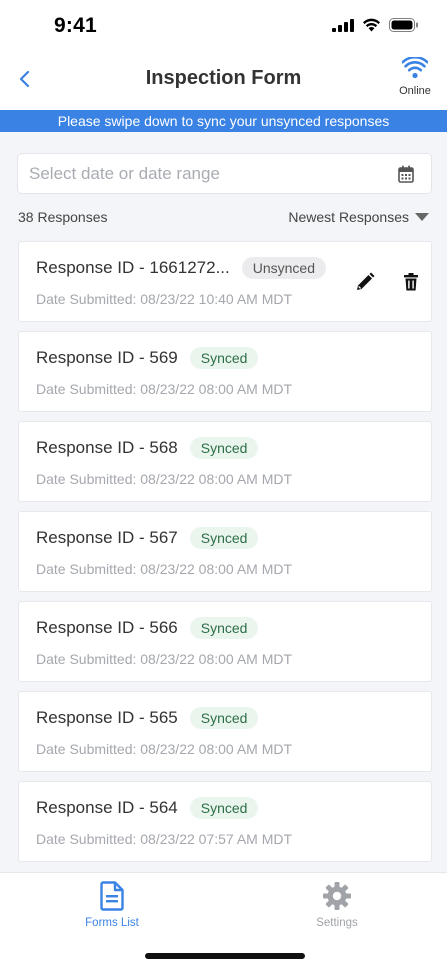 This screenshot has height=966, width=447. I want to click on status-badge: Unsynced, so click(283, 268).